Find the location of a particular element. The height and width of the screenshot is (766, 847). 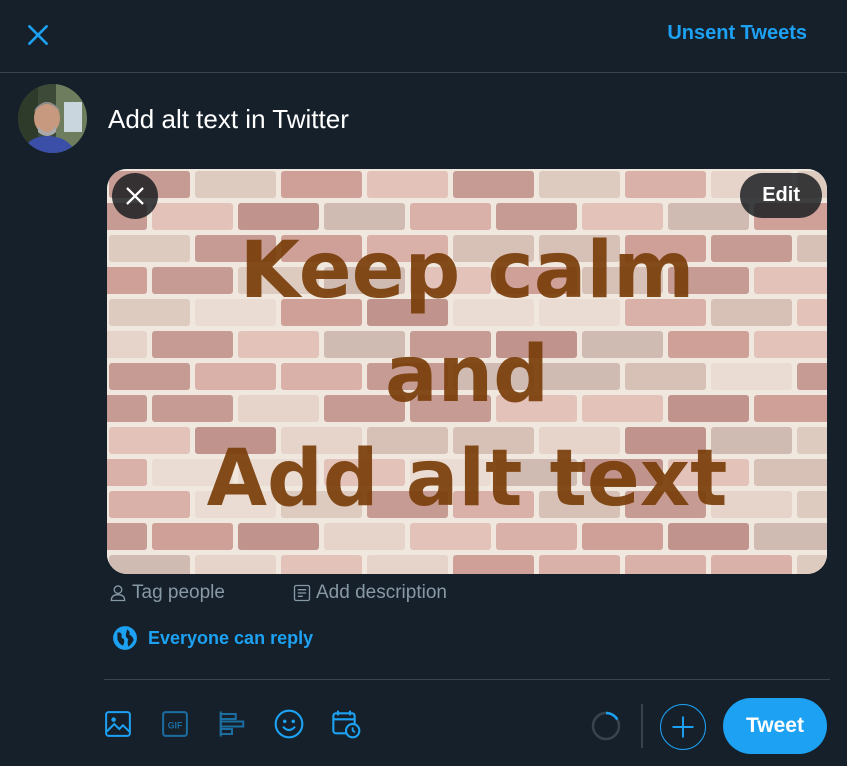

edit-image-button: Edit is located at coordinates (781, 195).